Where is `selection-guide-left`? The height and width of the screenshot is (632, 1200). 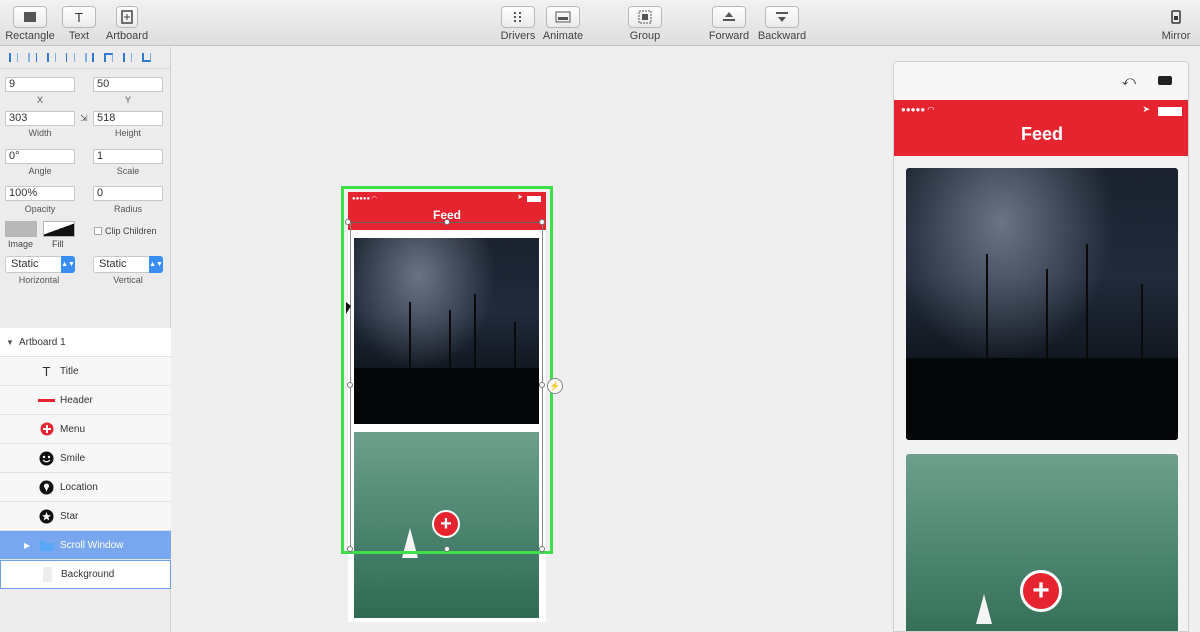
selection-guide-left is located at coordinates (350, 388).